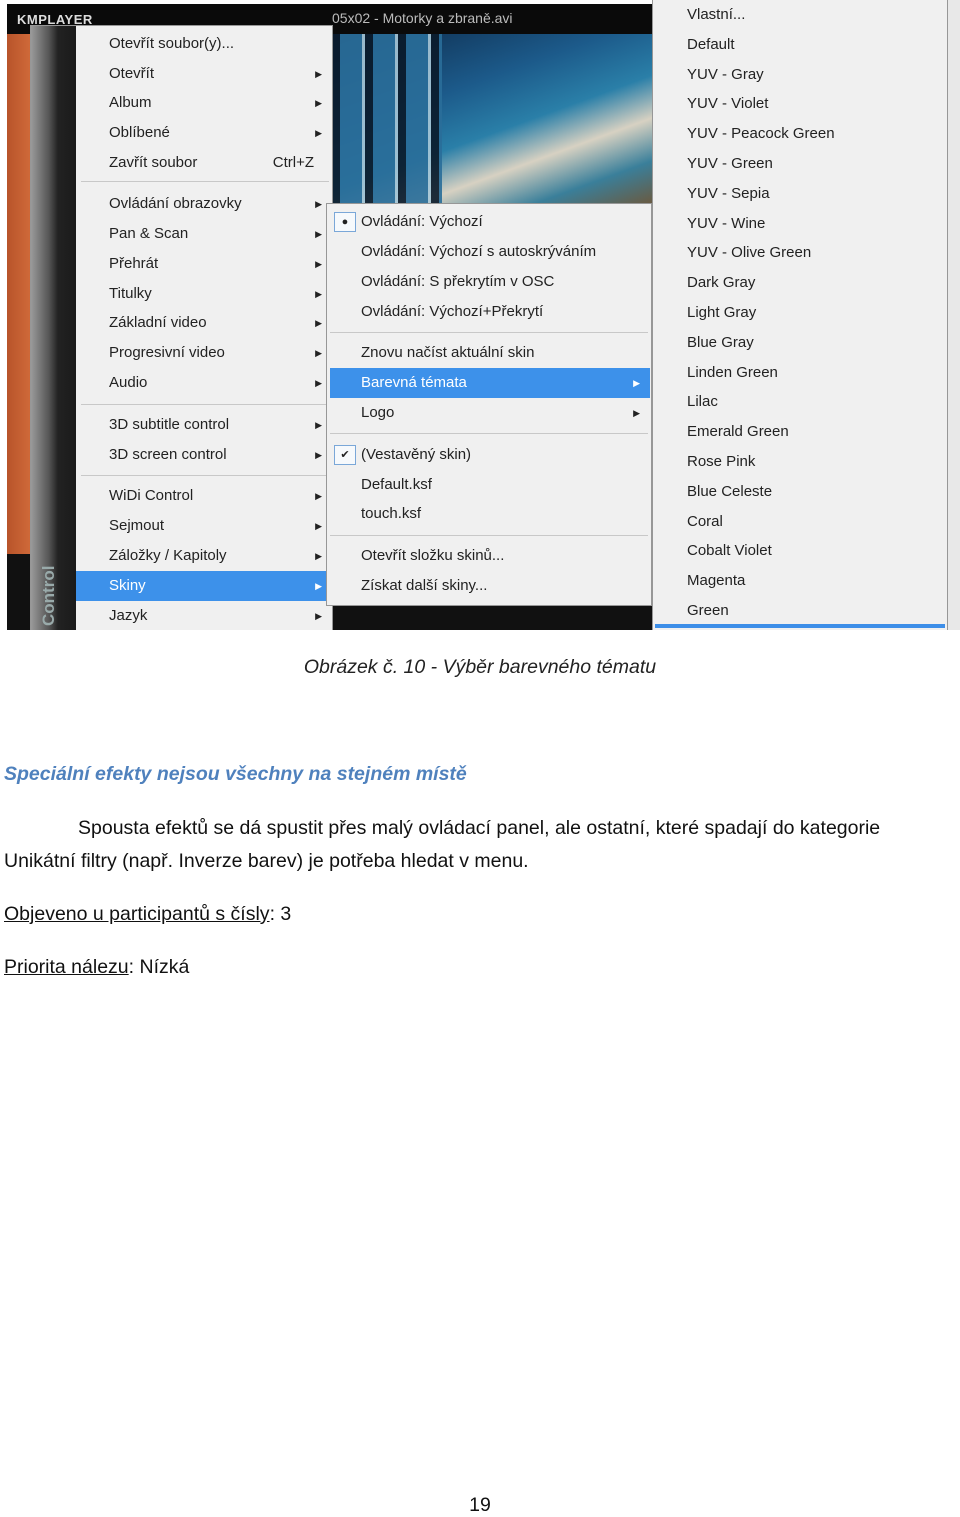 The image size is (960, 1517). I want to click on menu-item-label: Default.ksf, so click(396, 484).